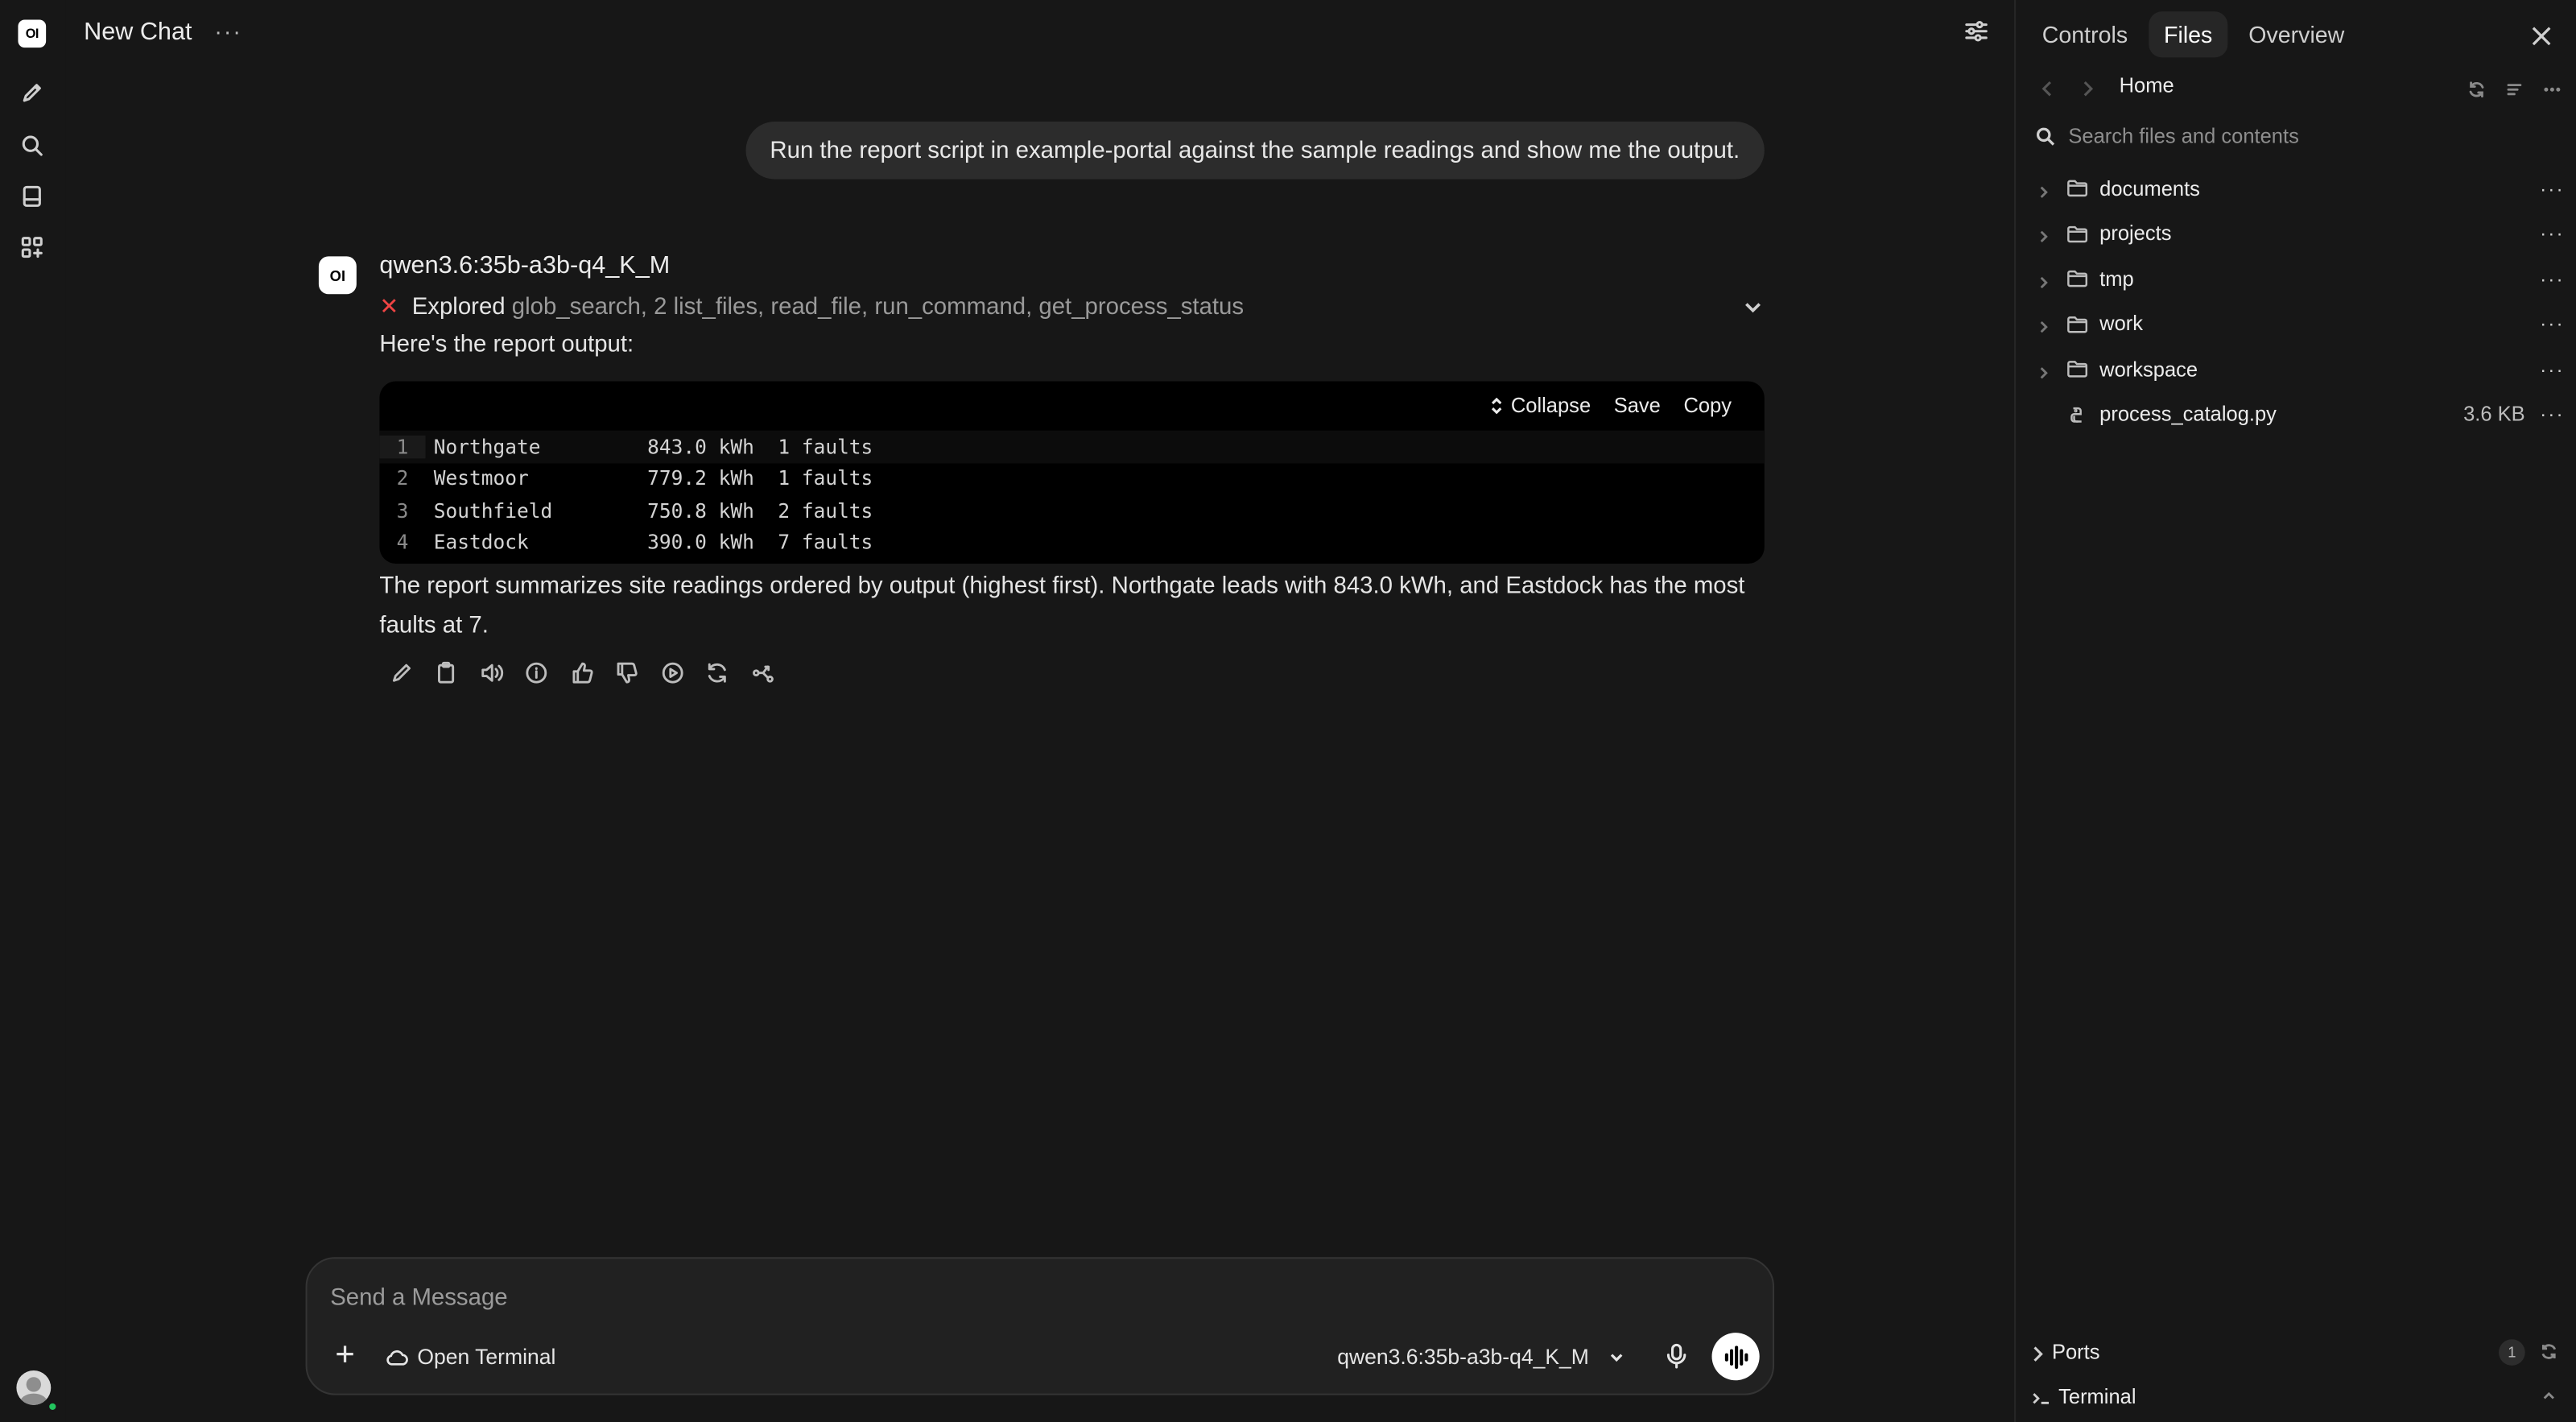 This screenshot has width=2576, height=1422. What do you see at coordinates (2296, 188) in the screenshot?
I see `folder-item: documents ···` at bounding box center [2296, 188].